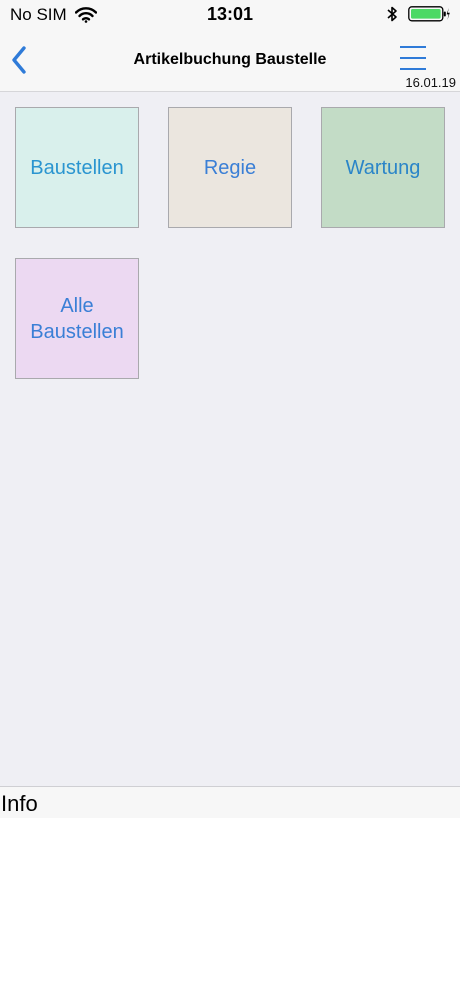 The width and height of the screenshot is (460, 996). I want to click on info-label: Info, so click(19, 803).